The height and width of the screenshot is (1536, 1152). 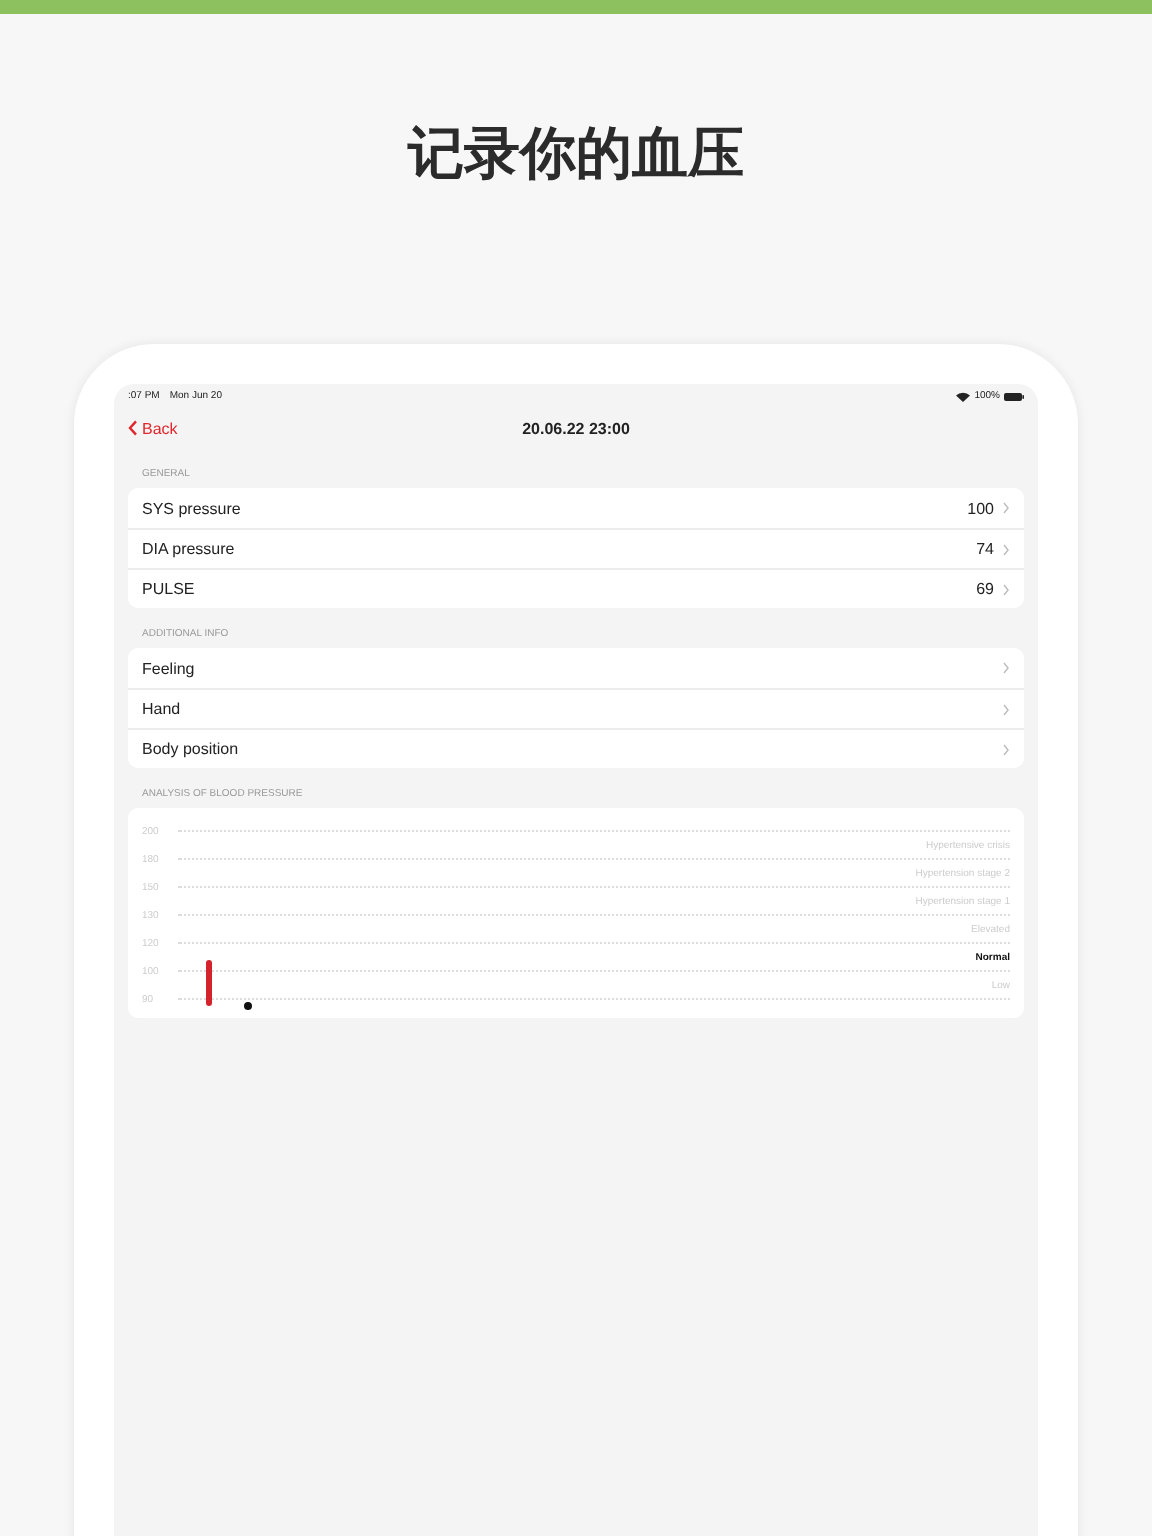 What do you see at coordinates (576, 508) in the screenshot?
I see `list-row: SYS pressure 100` at bounding box center [576, 508].